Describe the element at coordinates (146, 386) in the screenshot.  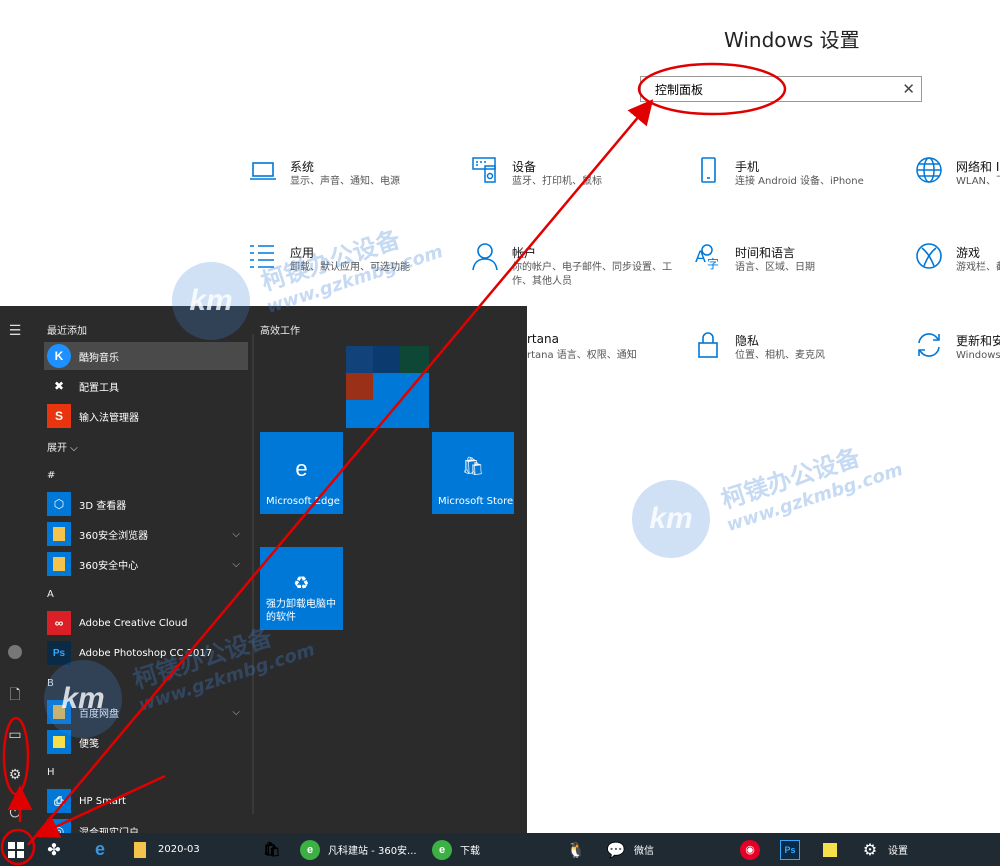
I see `list-item: ✖ 配置工具` at that location.